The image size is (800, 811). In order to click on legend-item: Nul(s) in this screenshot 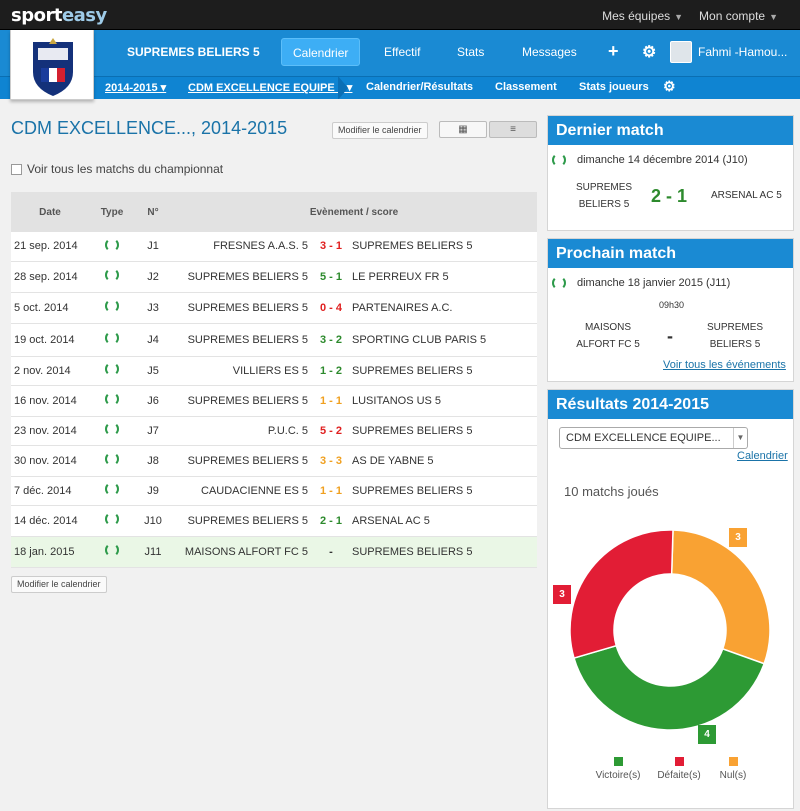, I will do `click(733, 769)`.